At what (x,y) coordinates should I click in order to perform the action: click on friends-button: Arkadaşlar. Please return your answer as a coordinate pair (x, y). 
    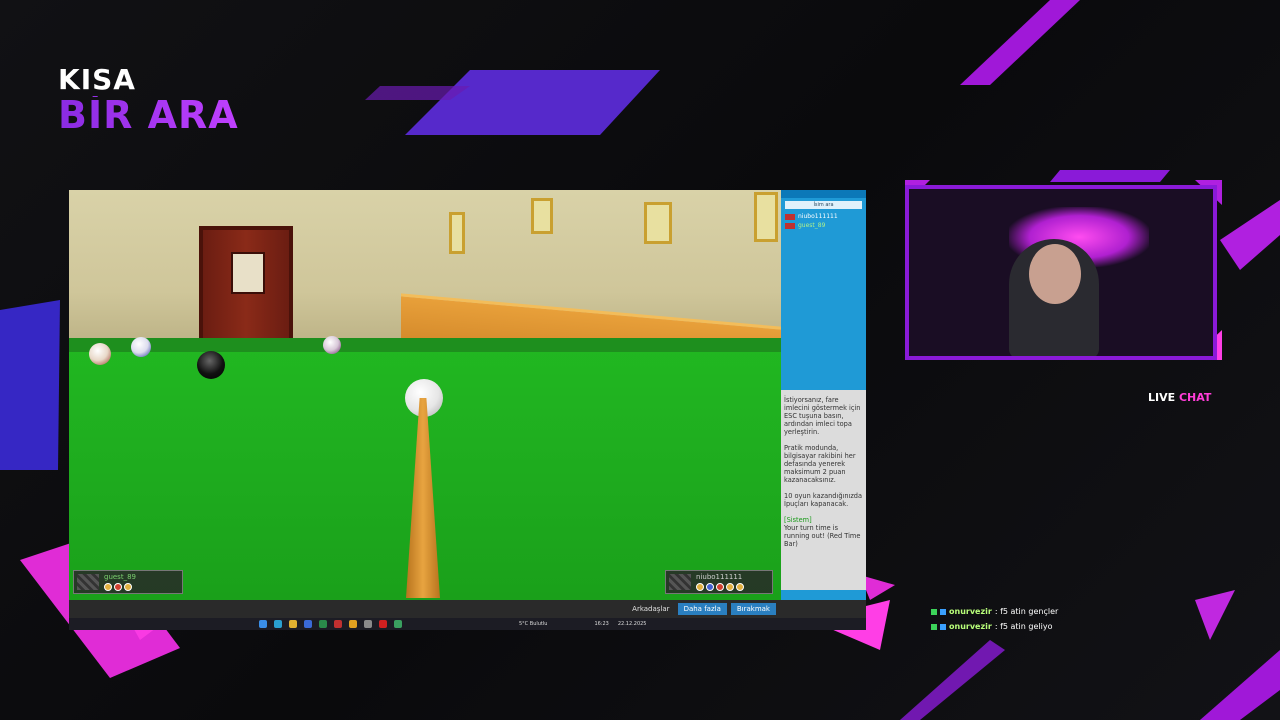
    Looking at the image, I should click on (650, 609).